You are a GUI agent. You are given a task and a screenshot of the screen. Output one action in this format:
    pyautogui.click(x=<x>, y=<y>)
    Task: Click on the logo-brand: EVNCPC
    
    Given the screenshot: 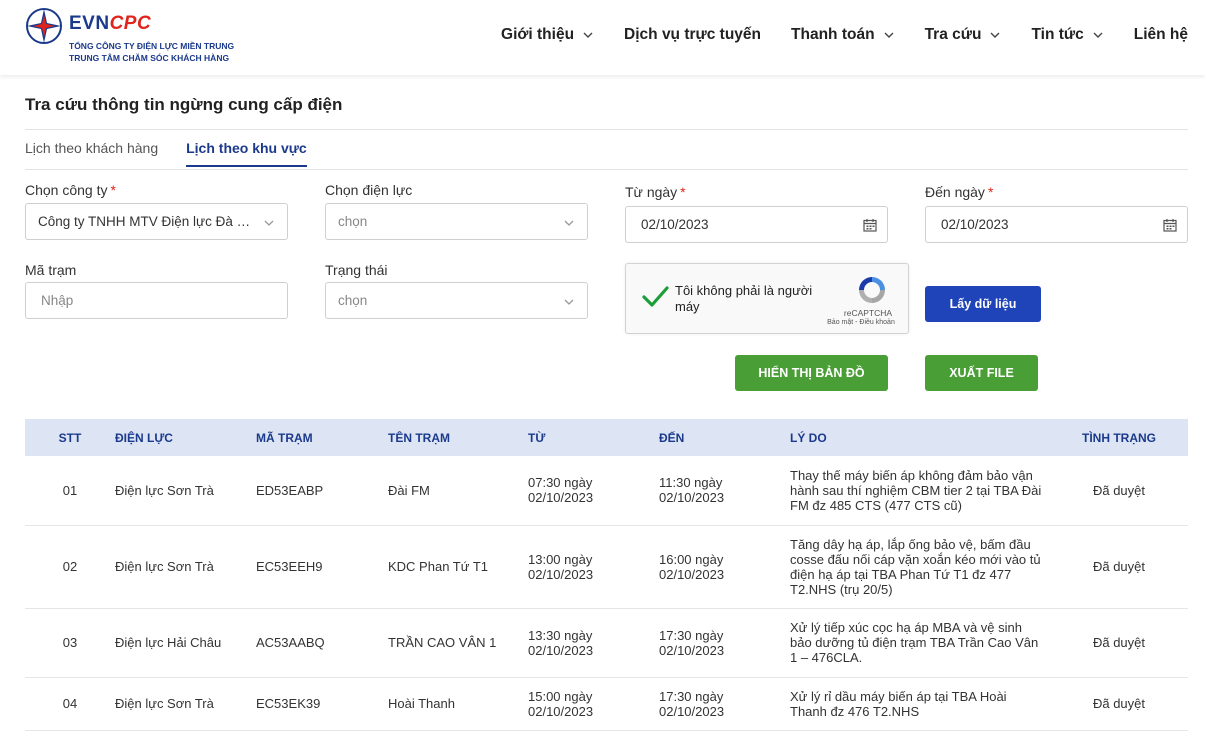 What is the action you would take?
    pyautogui.click(x=110, y=24)
    